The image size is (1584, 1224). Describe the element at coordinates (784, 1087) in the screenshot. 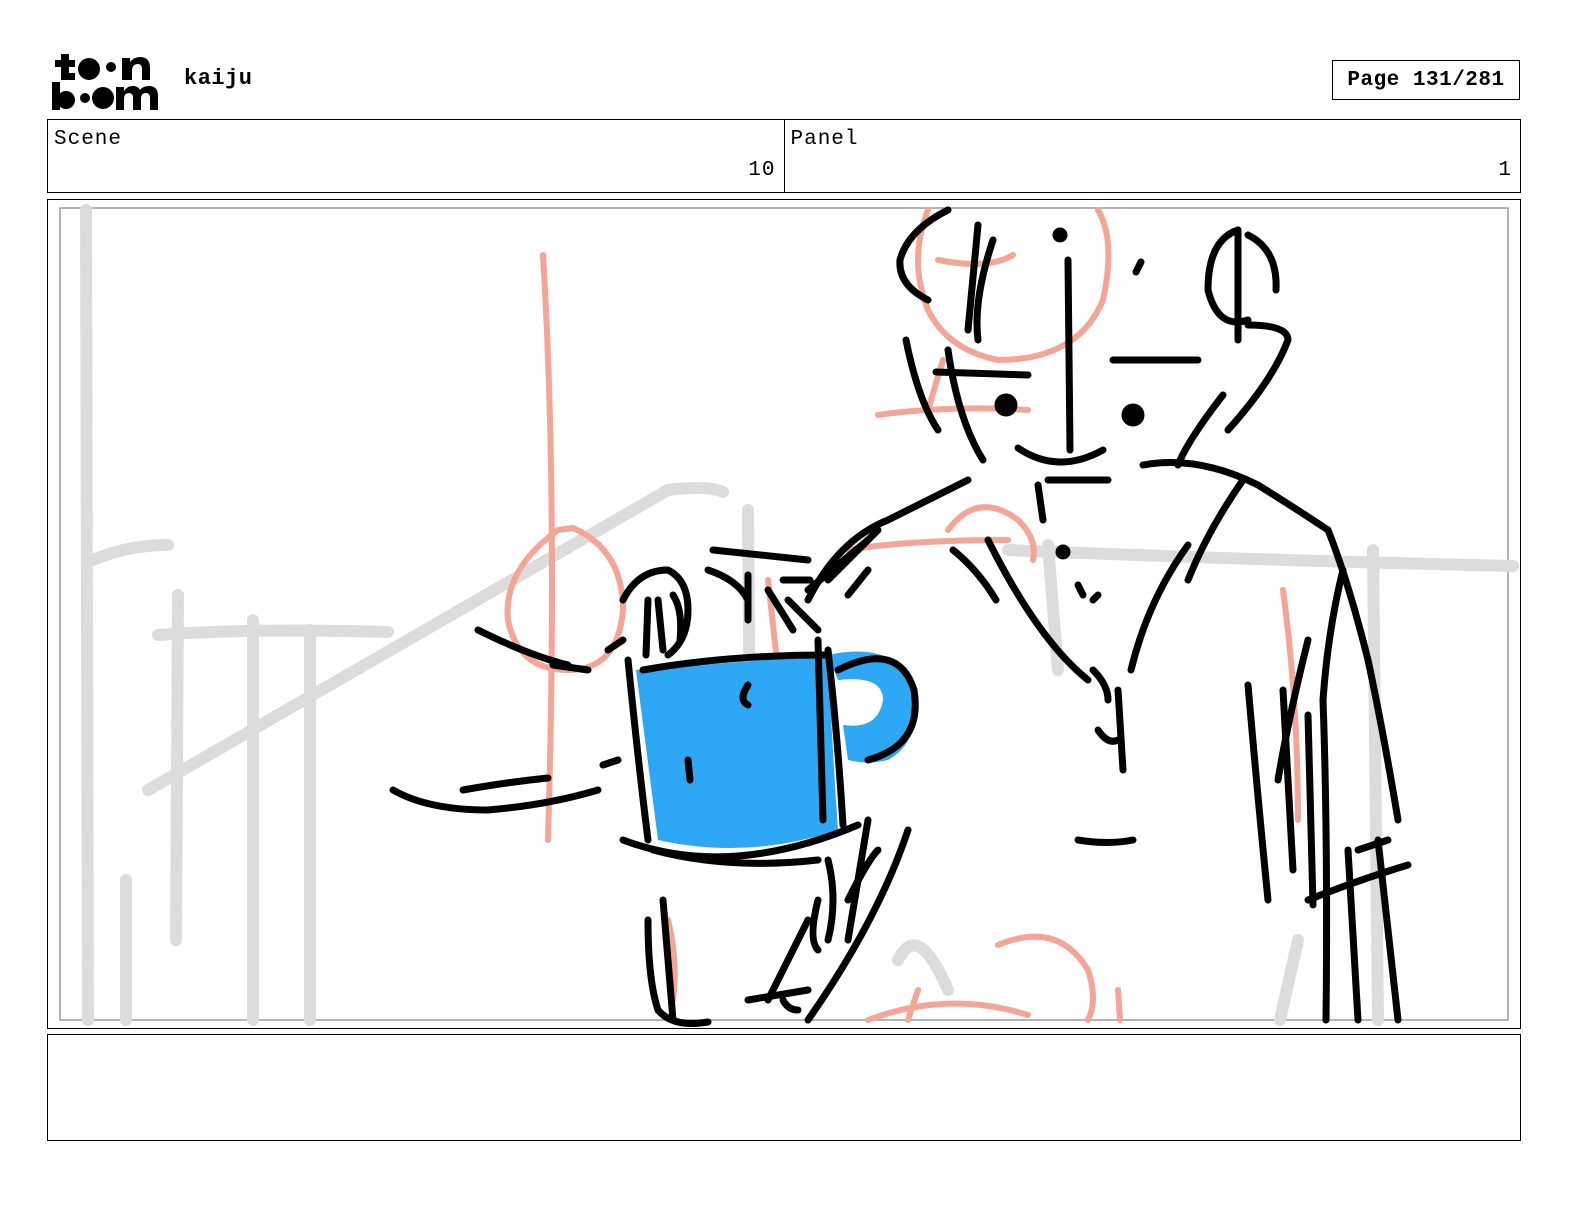

I see `panel-notes` at that location.